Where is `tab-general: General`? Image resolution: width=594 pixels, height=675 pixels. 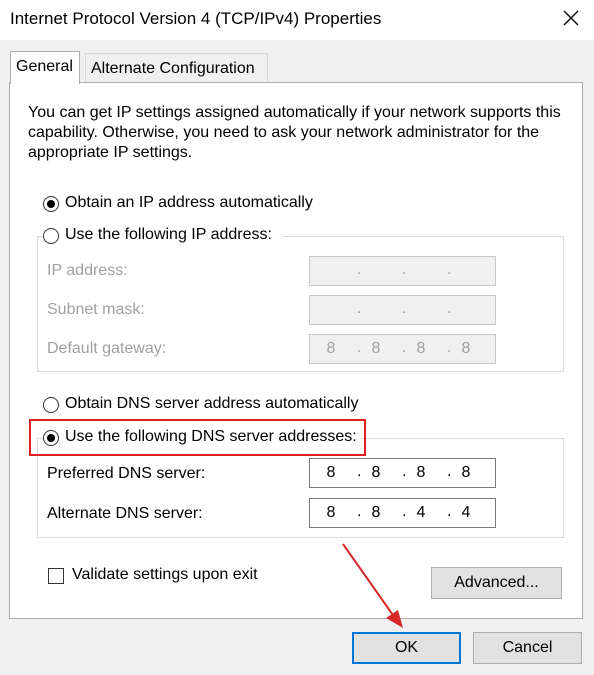
tab-general: General is located at coordinates (45, 67).